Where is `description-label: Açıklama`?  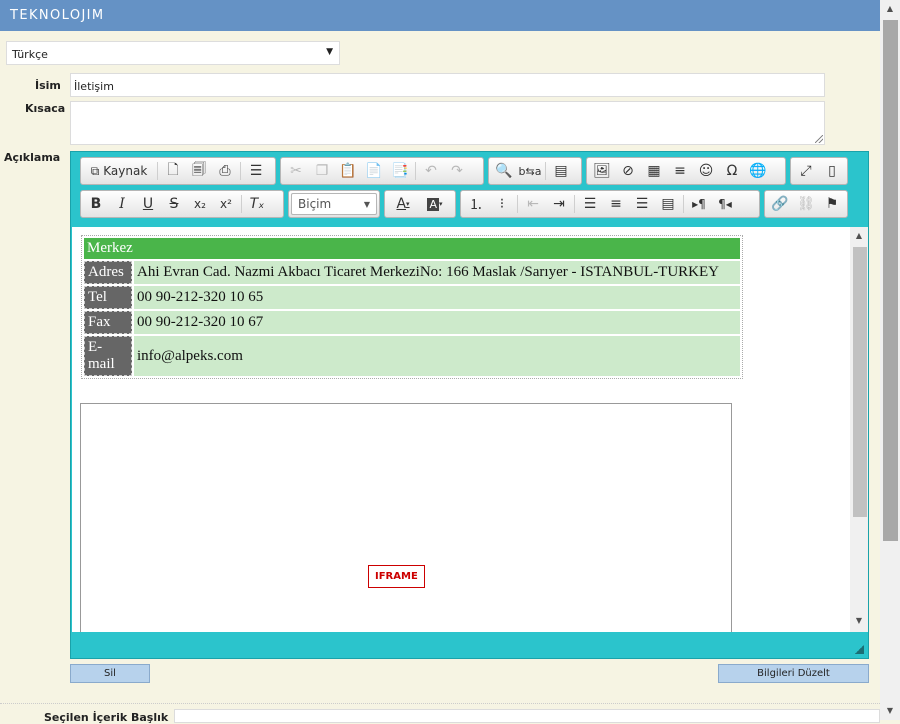
description-label: Açıklama is located at coordinates (32, 157).